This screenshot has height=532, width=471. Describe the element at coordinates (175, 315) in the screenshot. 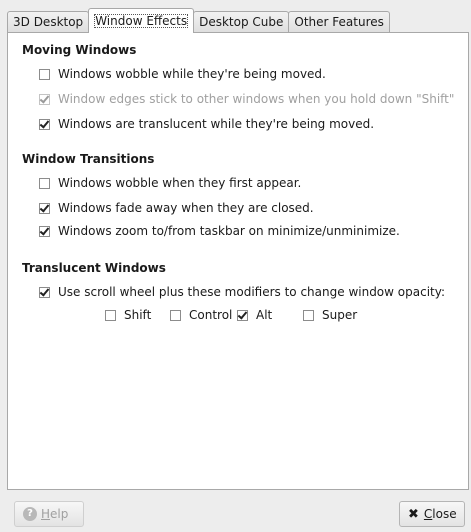

I see `checkbox-control` at that location.